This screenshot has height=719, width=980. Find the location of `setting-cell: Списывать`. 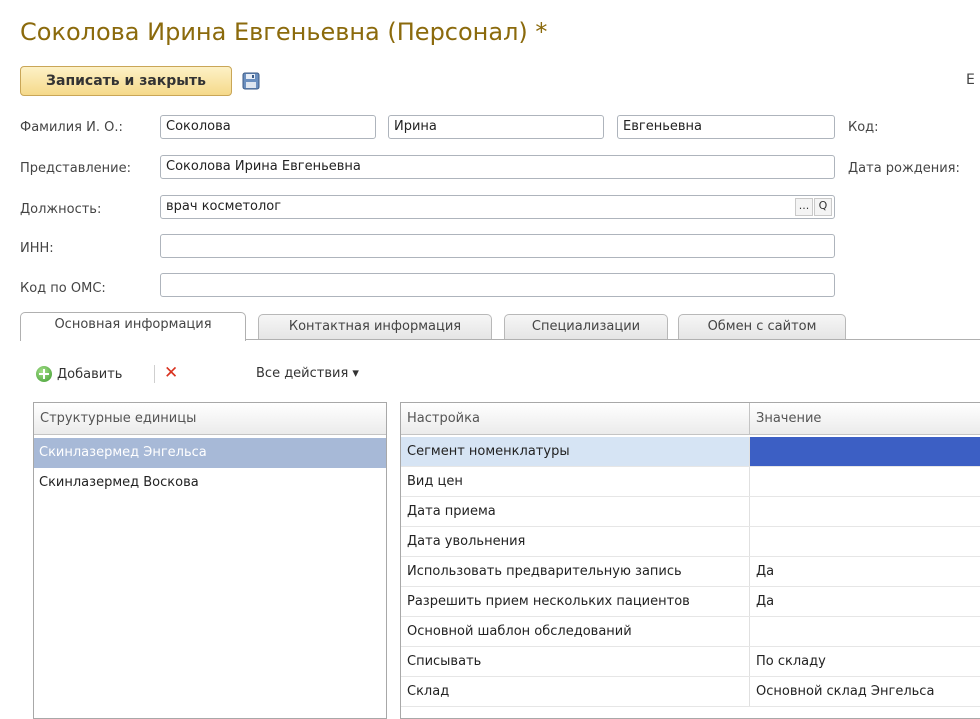

setting-cell: Списывать is located at coordinates (444, 661).